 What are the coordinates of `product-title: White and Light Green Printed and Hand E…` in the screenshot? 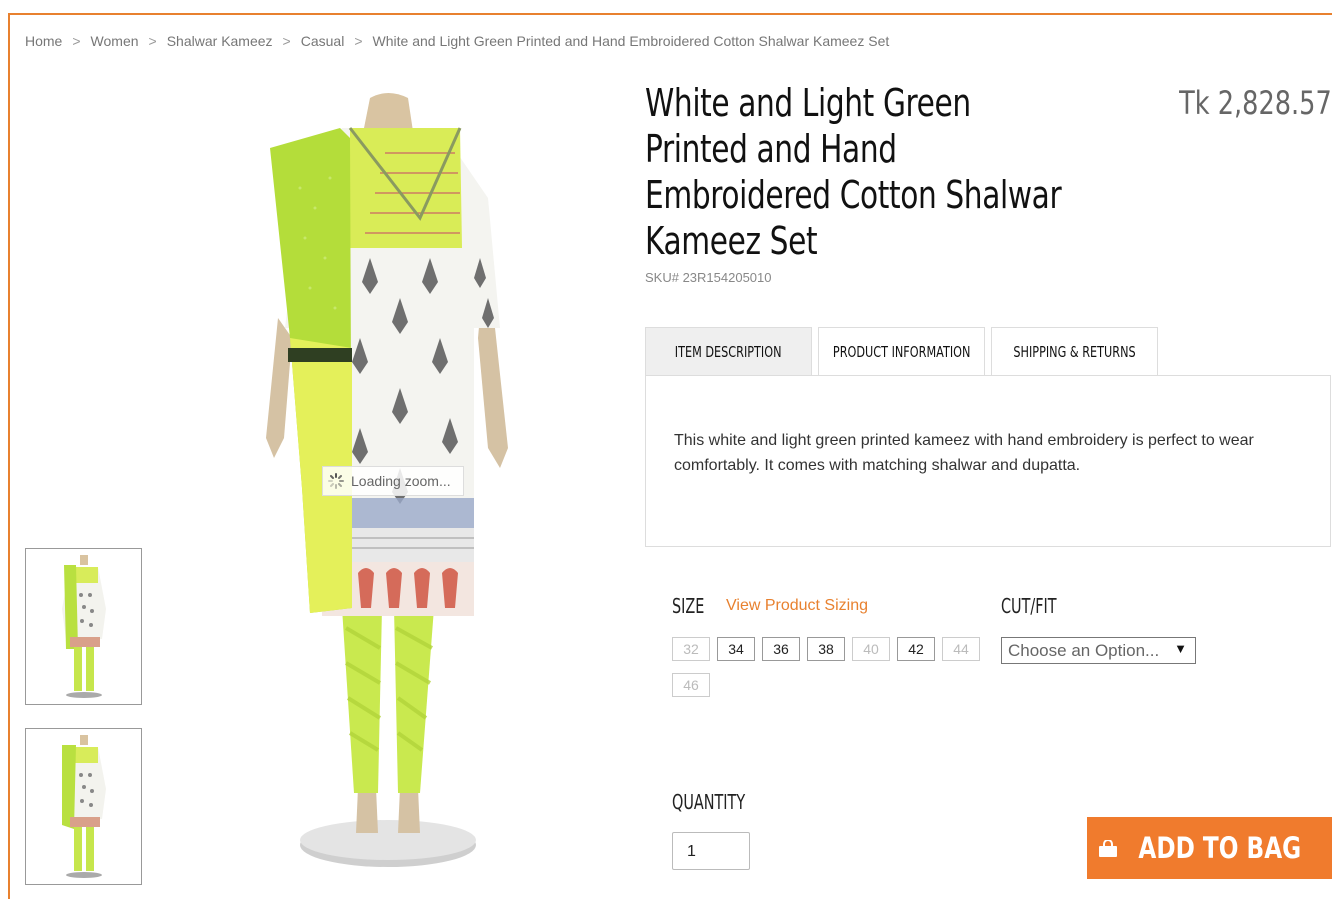 It's located at (879, 172).